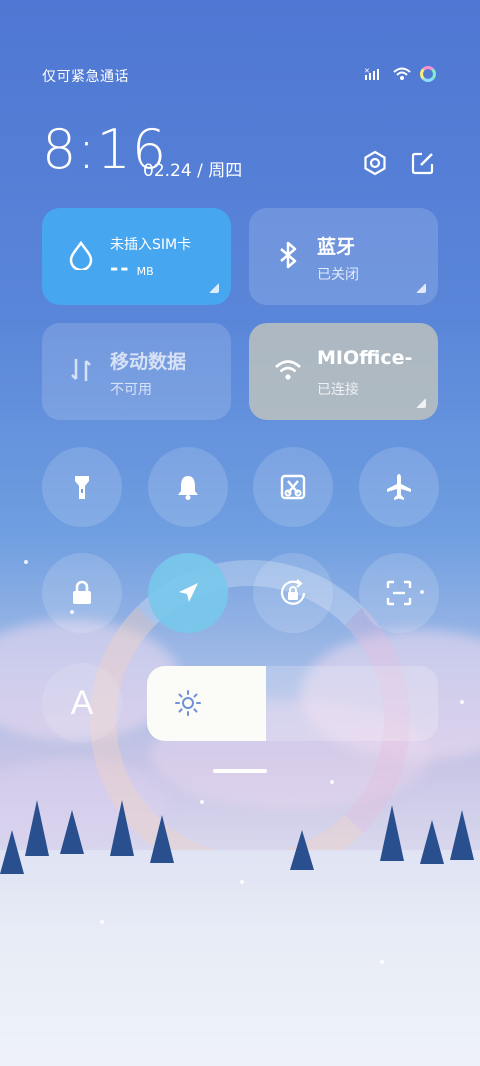 The width and height of the screenshot is (480, 1066). Describe the element at coordinates (365, 358) in the screenshot. I see `wifi-network-name: MIOffice-` at that location.